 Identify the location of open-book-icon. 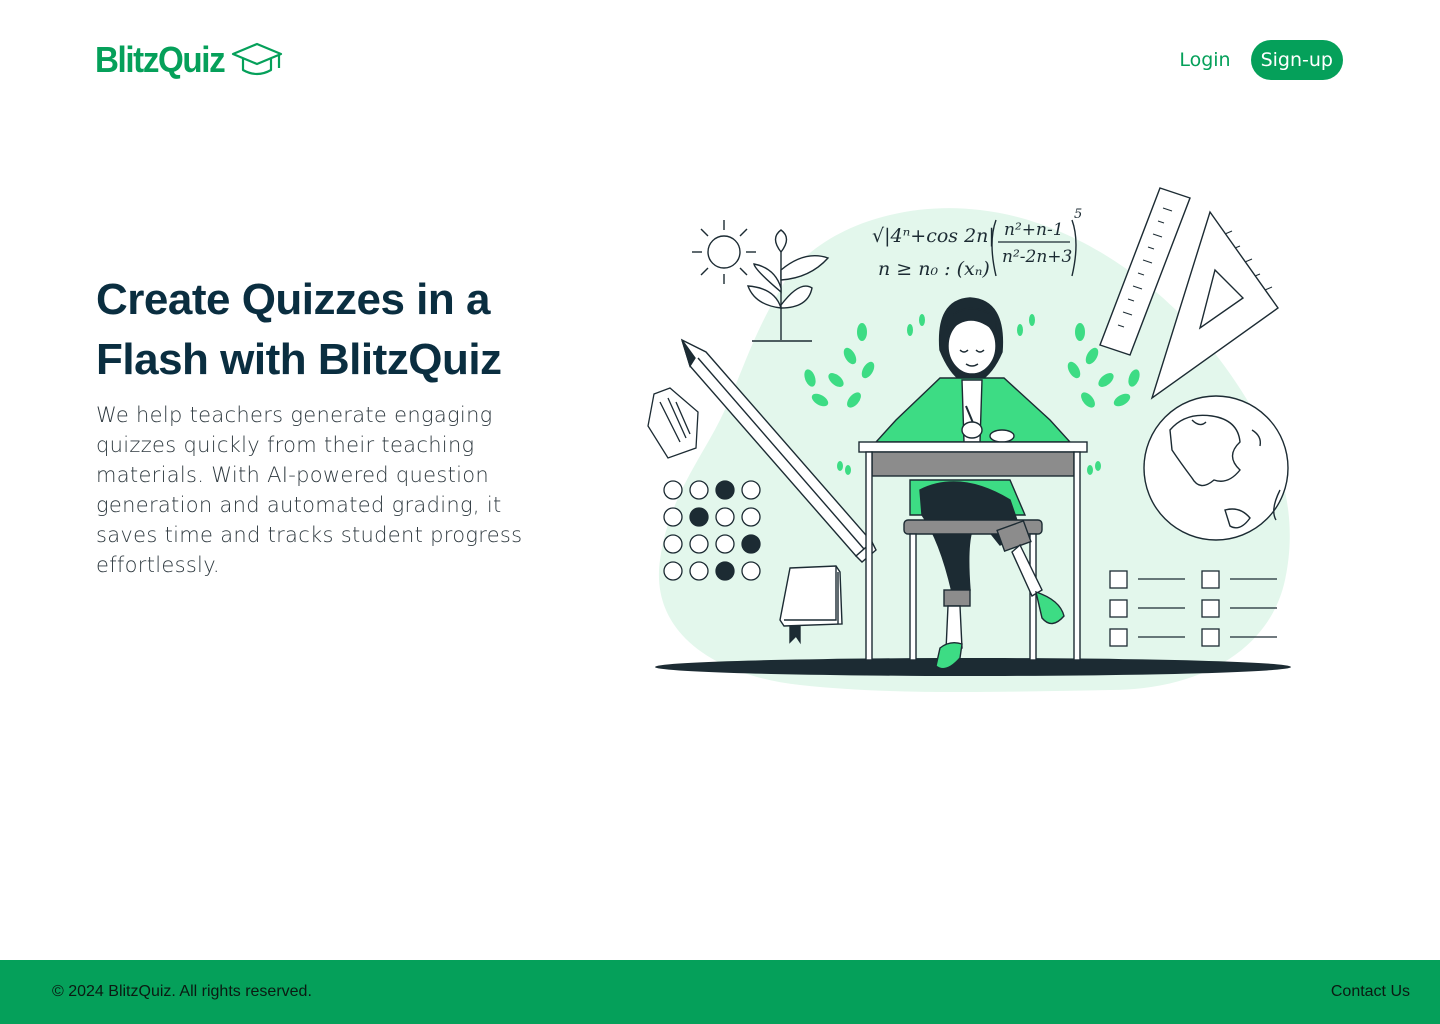
(673, 423).